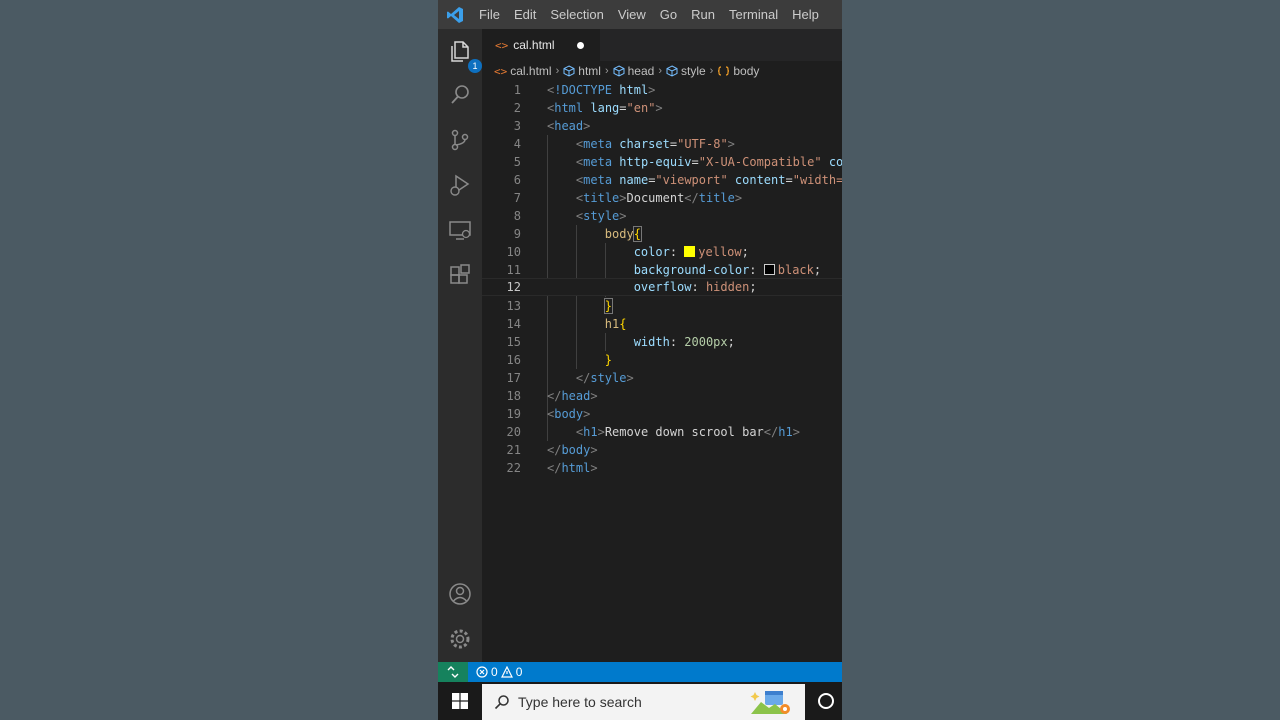 This screenshot has height=720, width=1280. What do you see at coordinates (662, 468) in the screenshot?
I see `code-line: 22 </html>` at bounding box center [662, 468].